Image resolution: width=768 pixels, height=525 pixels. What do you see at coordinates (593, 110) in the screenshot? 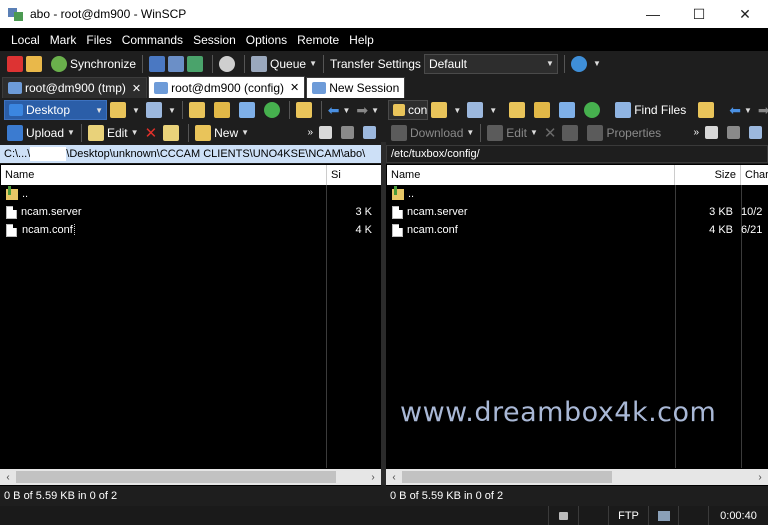
I see `right-refresh-button` at bounding box center [593, 110].